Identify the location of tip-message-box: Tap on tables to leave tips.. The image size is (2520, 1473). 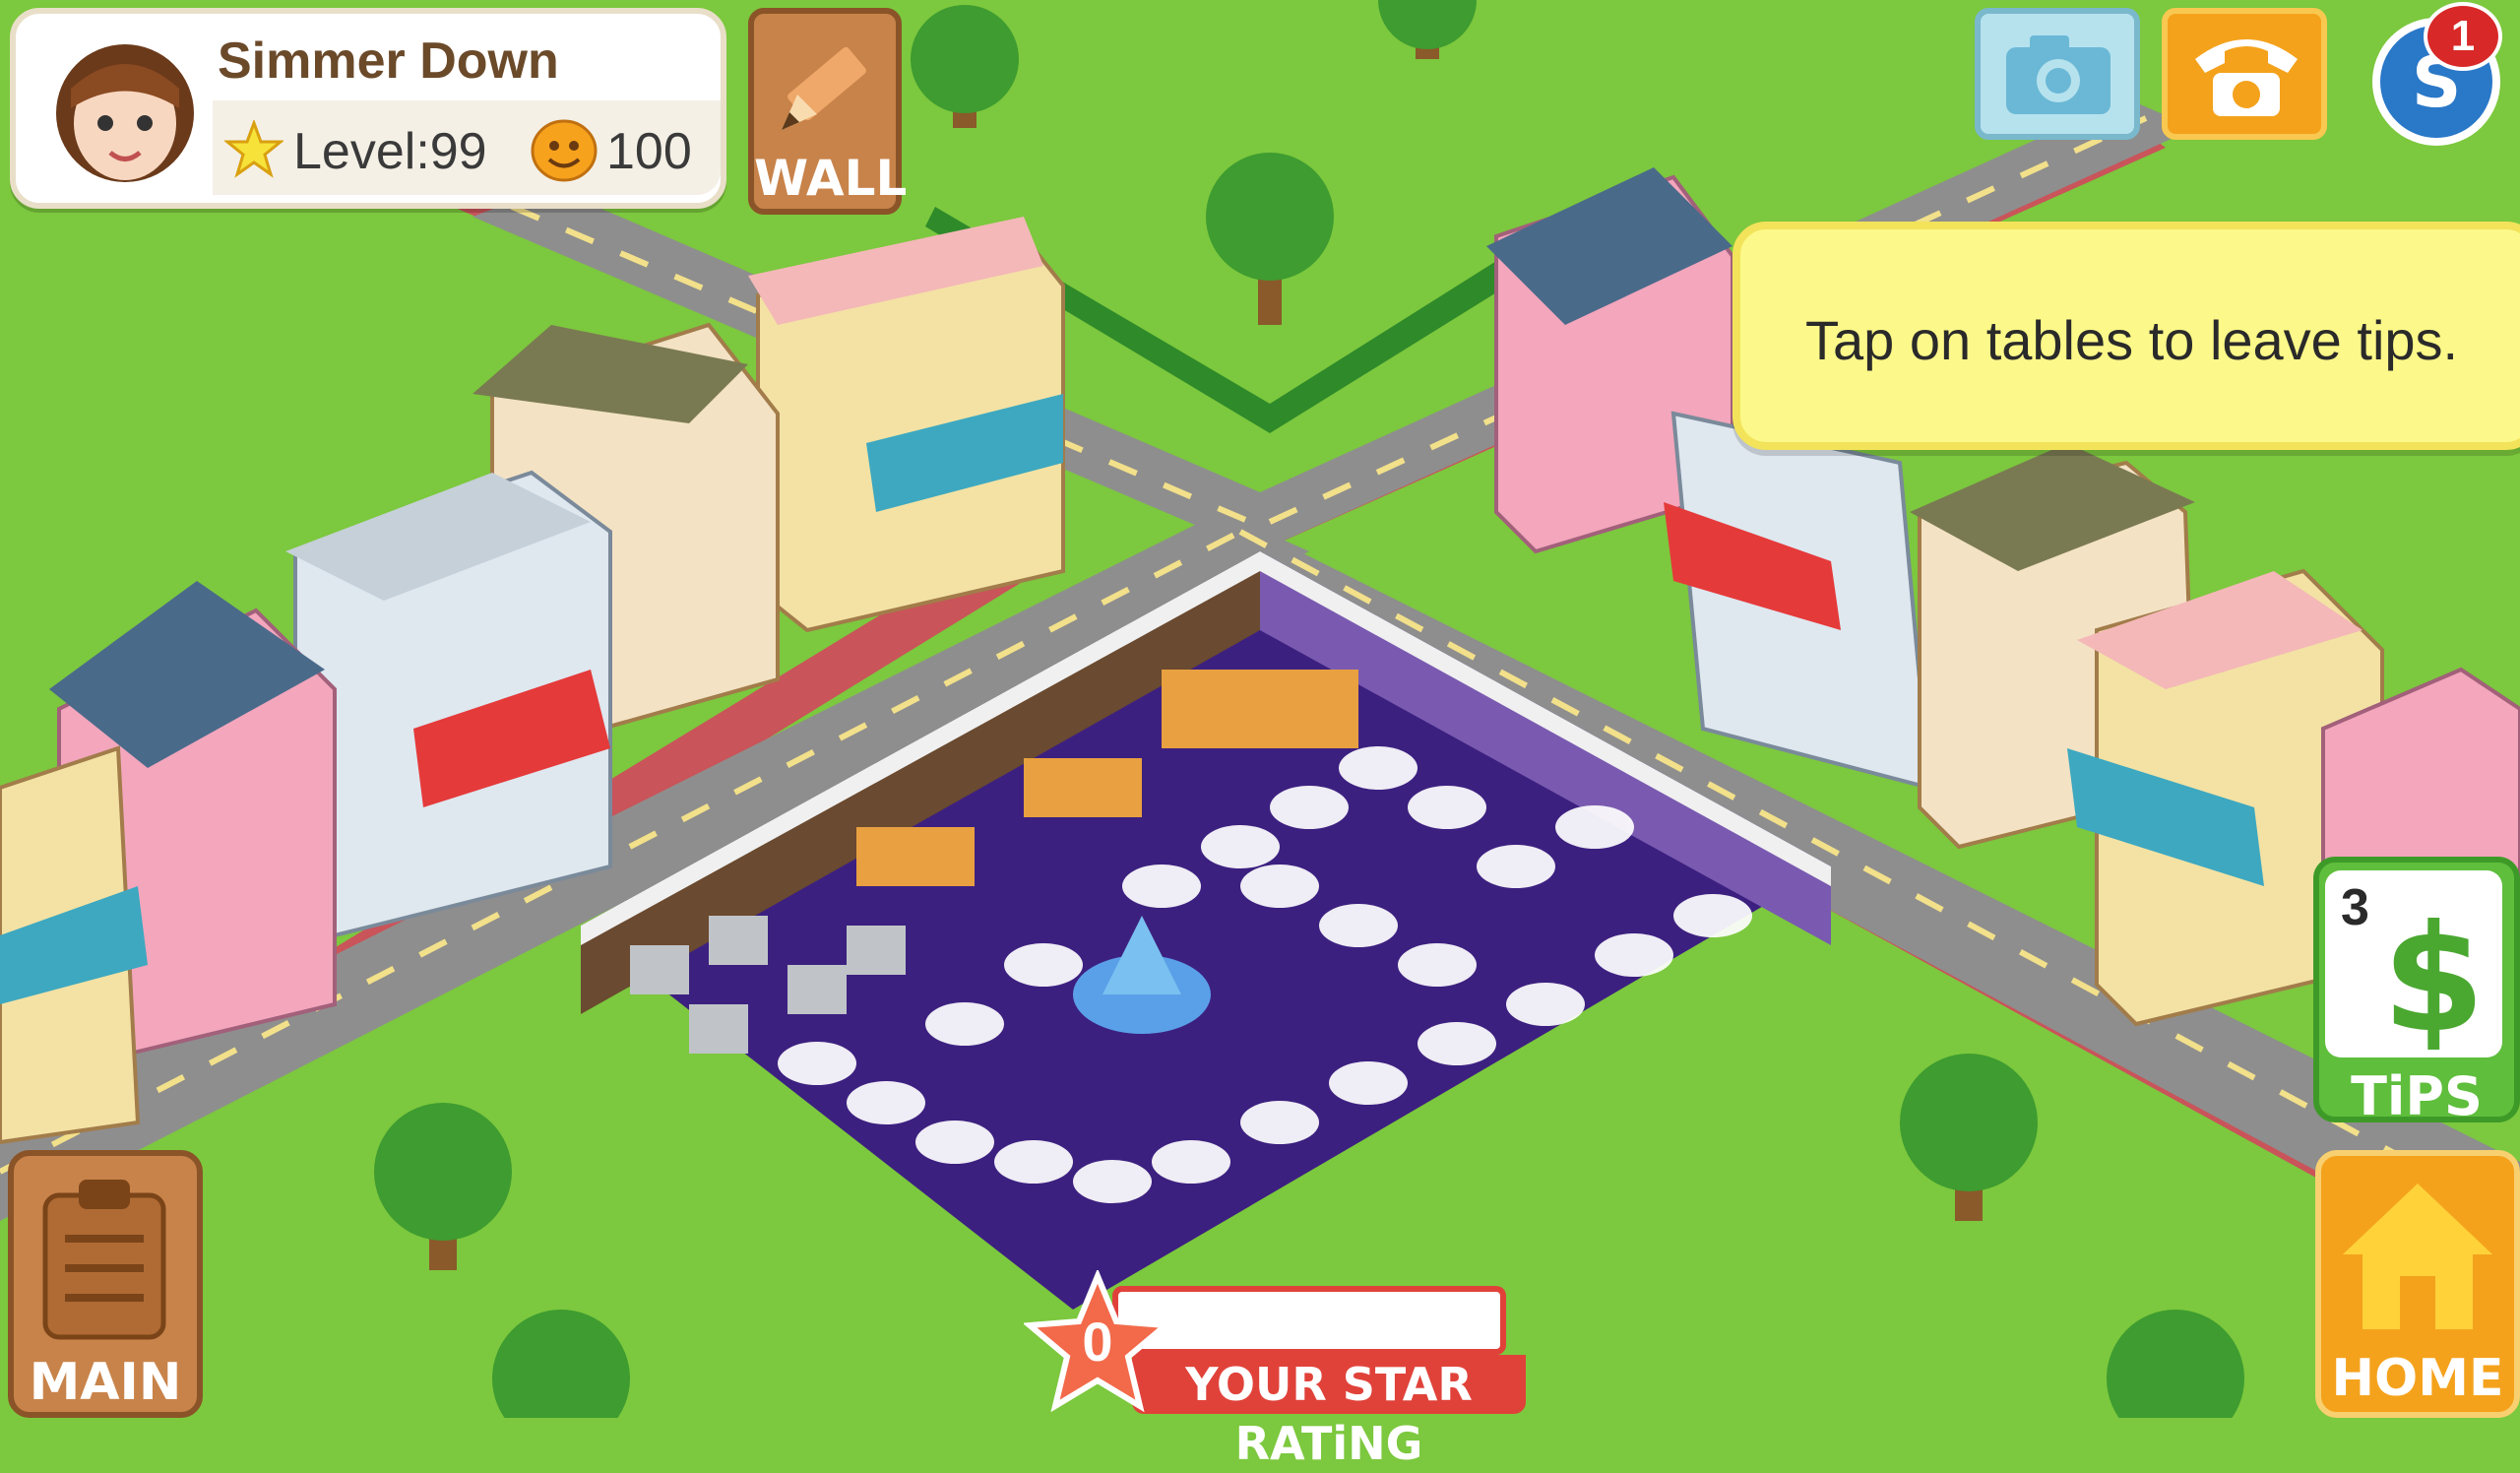
(2126, 336).